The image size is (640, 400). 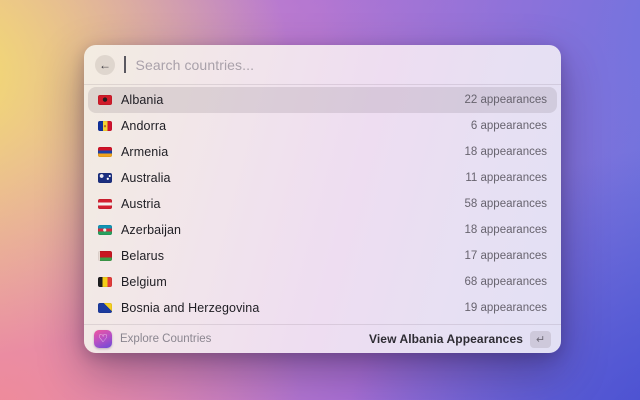 What do you see at coordinates (505, 282) in the screenshot?
I see `appearance-count: 68 appearances` at bounding box center [505, 282].